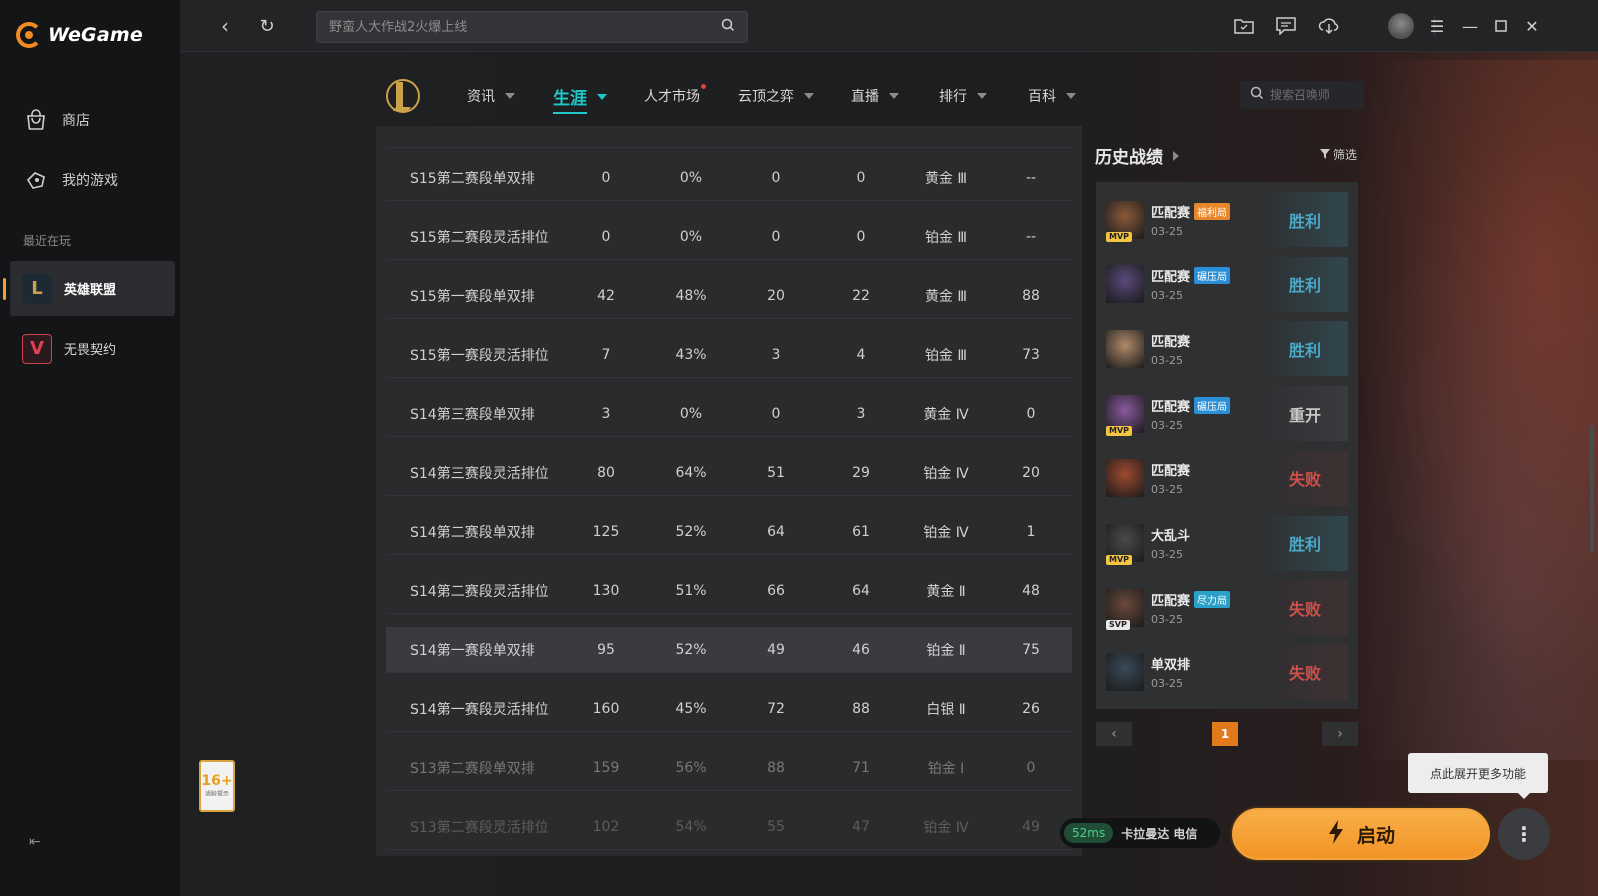 The height and width of the screenshot is (896, 1598). Describe the element at coordinates (1119, 560) in the screenshot. I see `mvp-badge: MVP` at that location.